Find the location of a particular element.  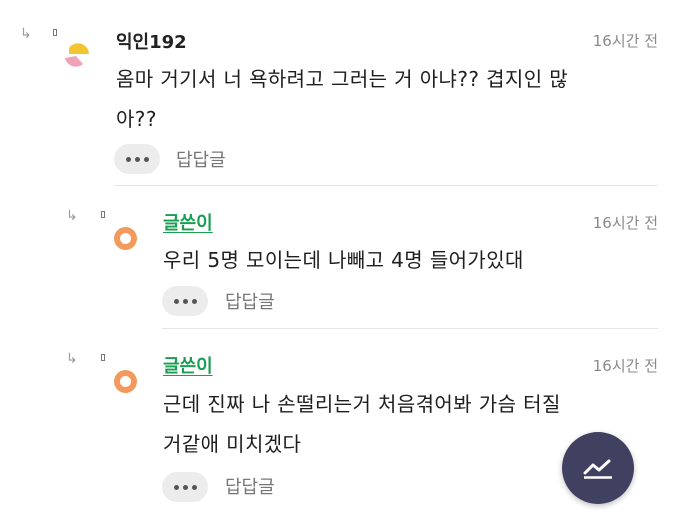

comment-text: 옴마 거기서 너 욕하려고 그러는 거 아냐?? 겹지인 많 아?? is located at coordinates (342, 99).